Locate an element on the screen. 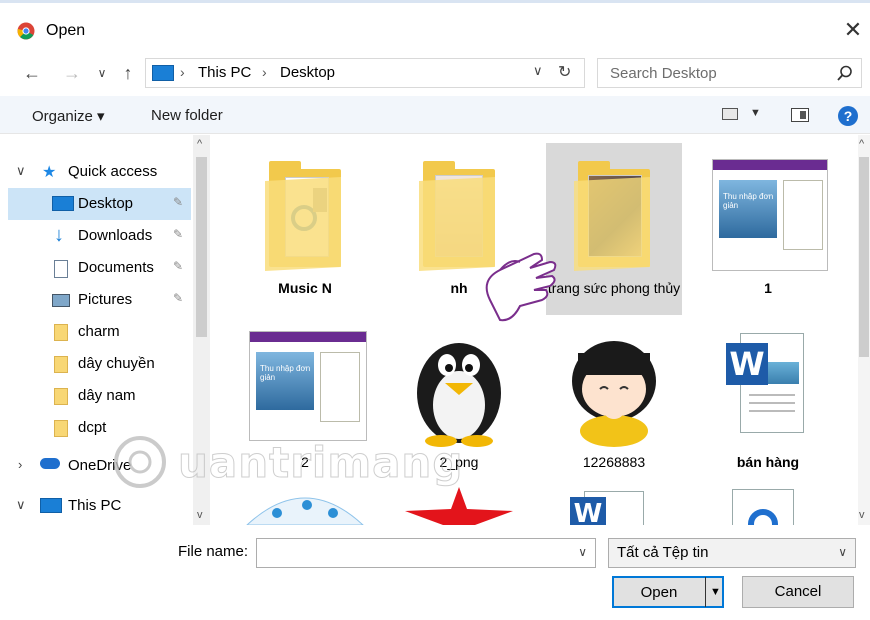  sidebar-item-label: Desktop is located at coordinates (106, 203).